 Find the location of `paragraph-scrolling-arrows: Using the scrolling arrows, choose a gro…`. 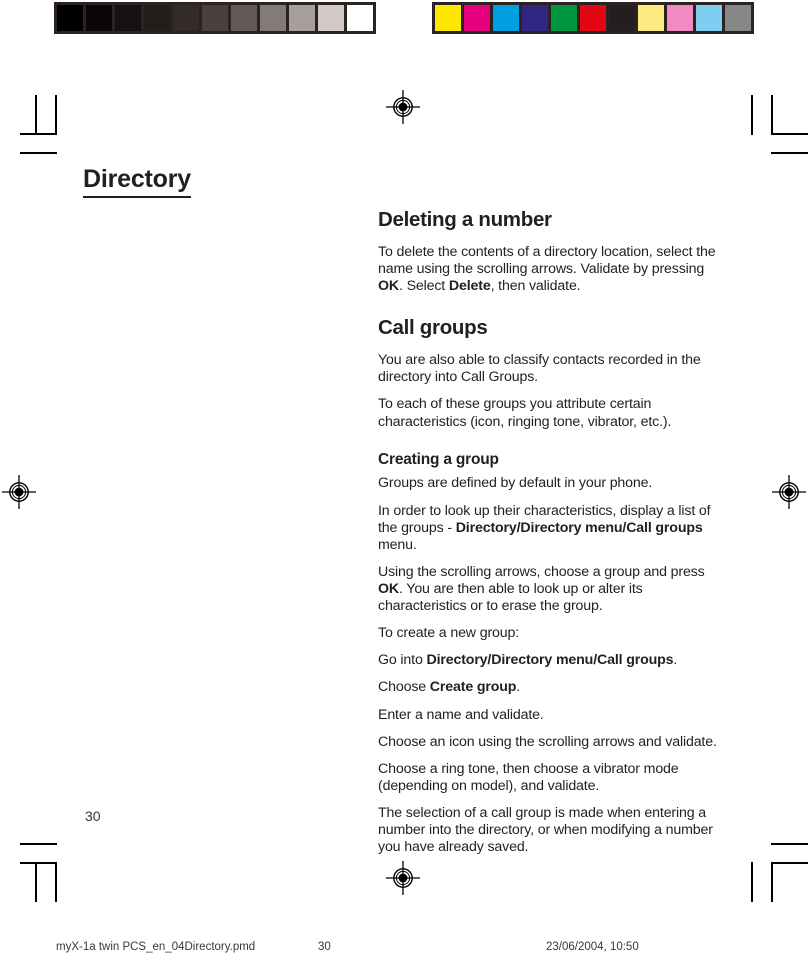

paragraph-scrolling-arrows: Using the scrolling arrows, choose a gro… is located at coordinates (552, 589).